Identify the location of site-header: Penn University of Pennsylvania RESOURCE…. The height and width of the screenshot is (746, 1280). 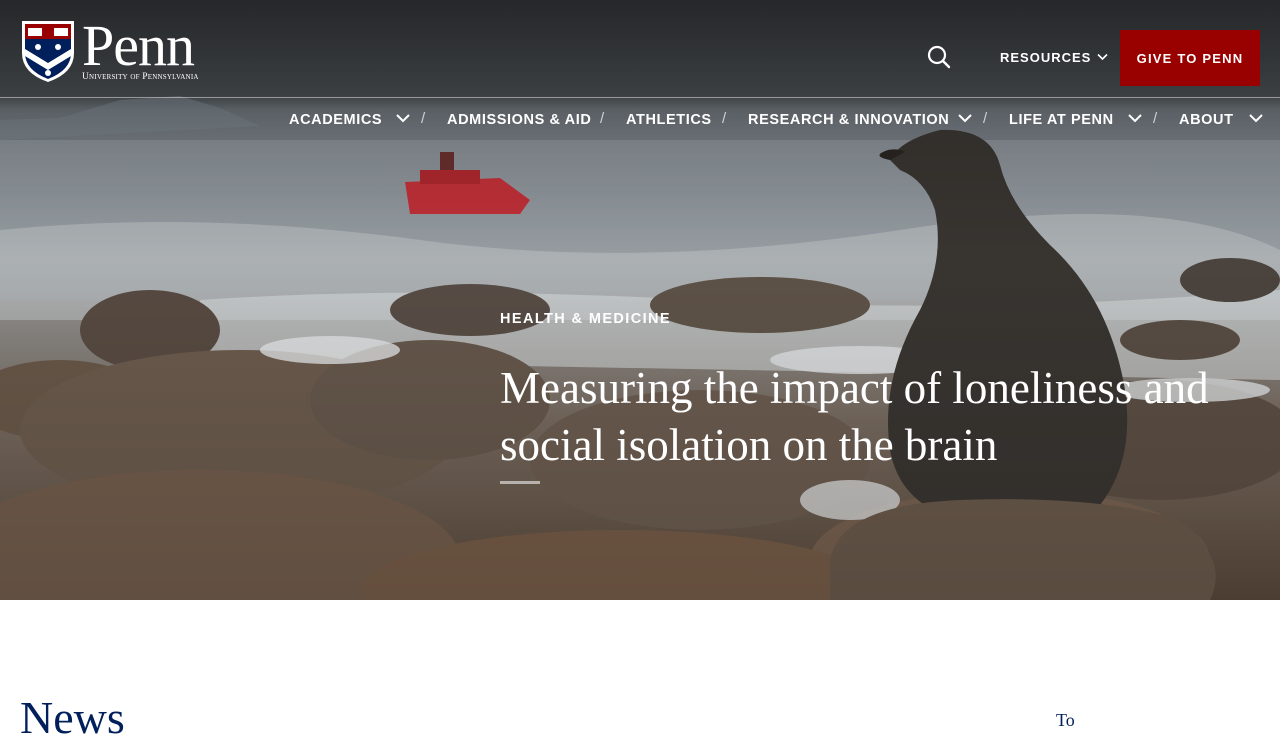
(640, 49).